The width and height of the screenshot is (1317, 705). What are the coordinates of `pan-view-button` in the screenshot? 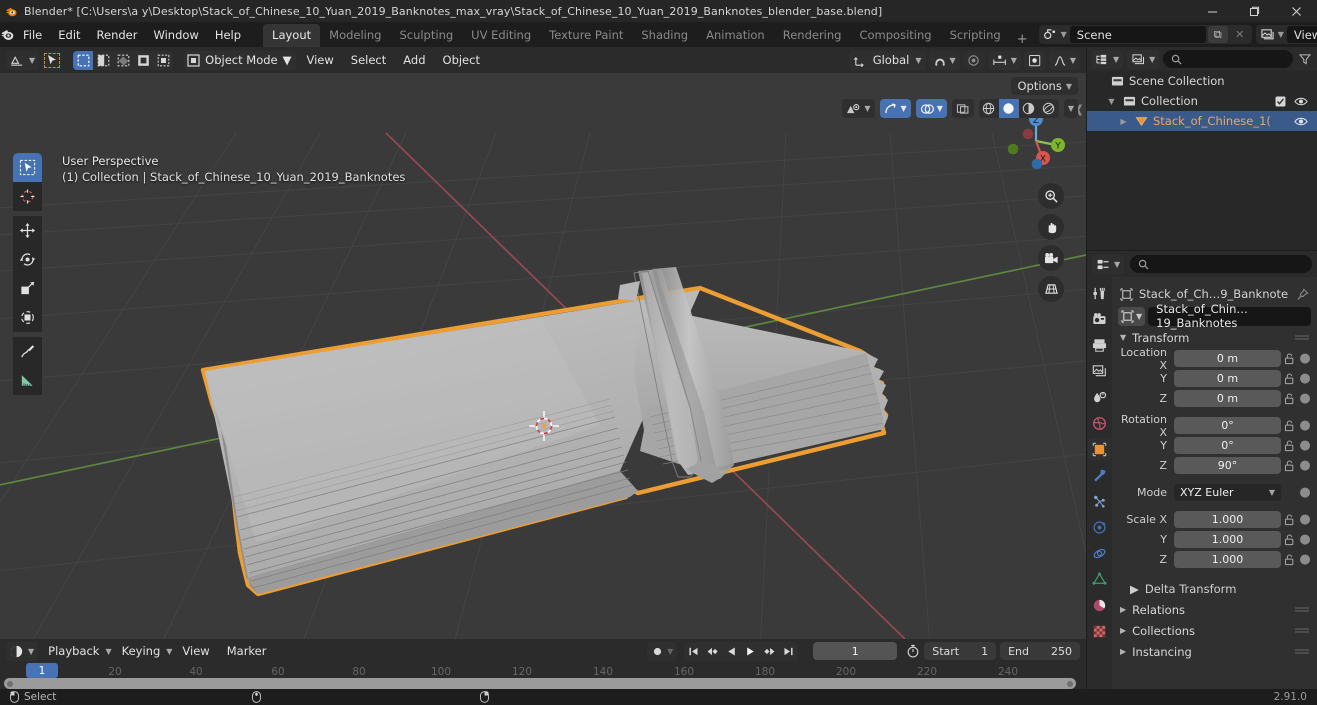 It's located at (1051, 227).